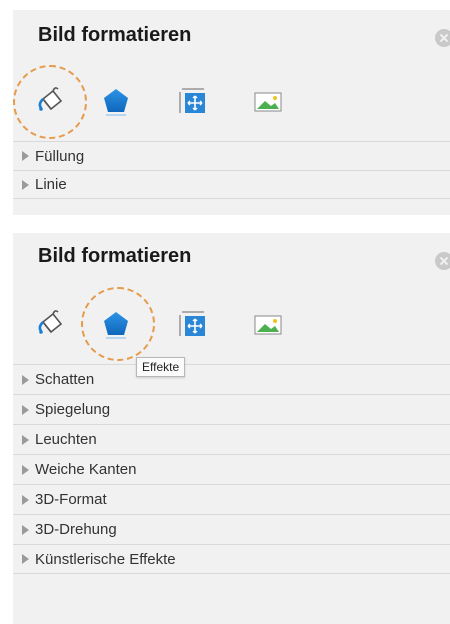 This screenshot has height=624, width=450. Describe the element at coordinates (231, 439) in the screenshot. I see `section-glow: Leuchten` at that location.